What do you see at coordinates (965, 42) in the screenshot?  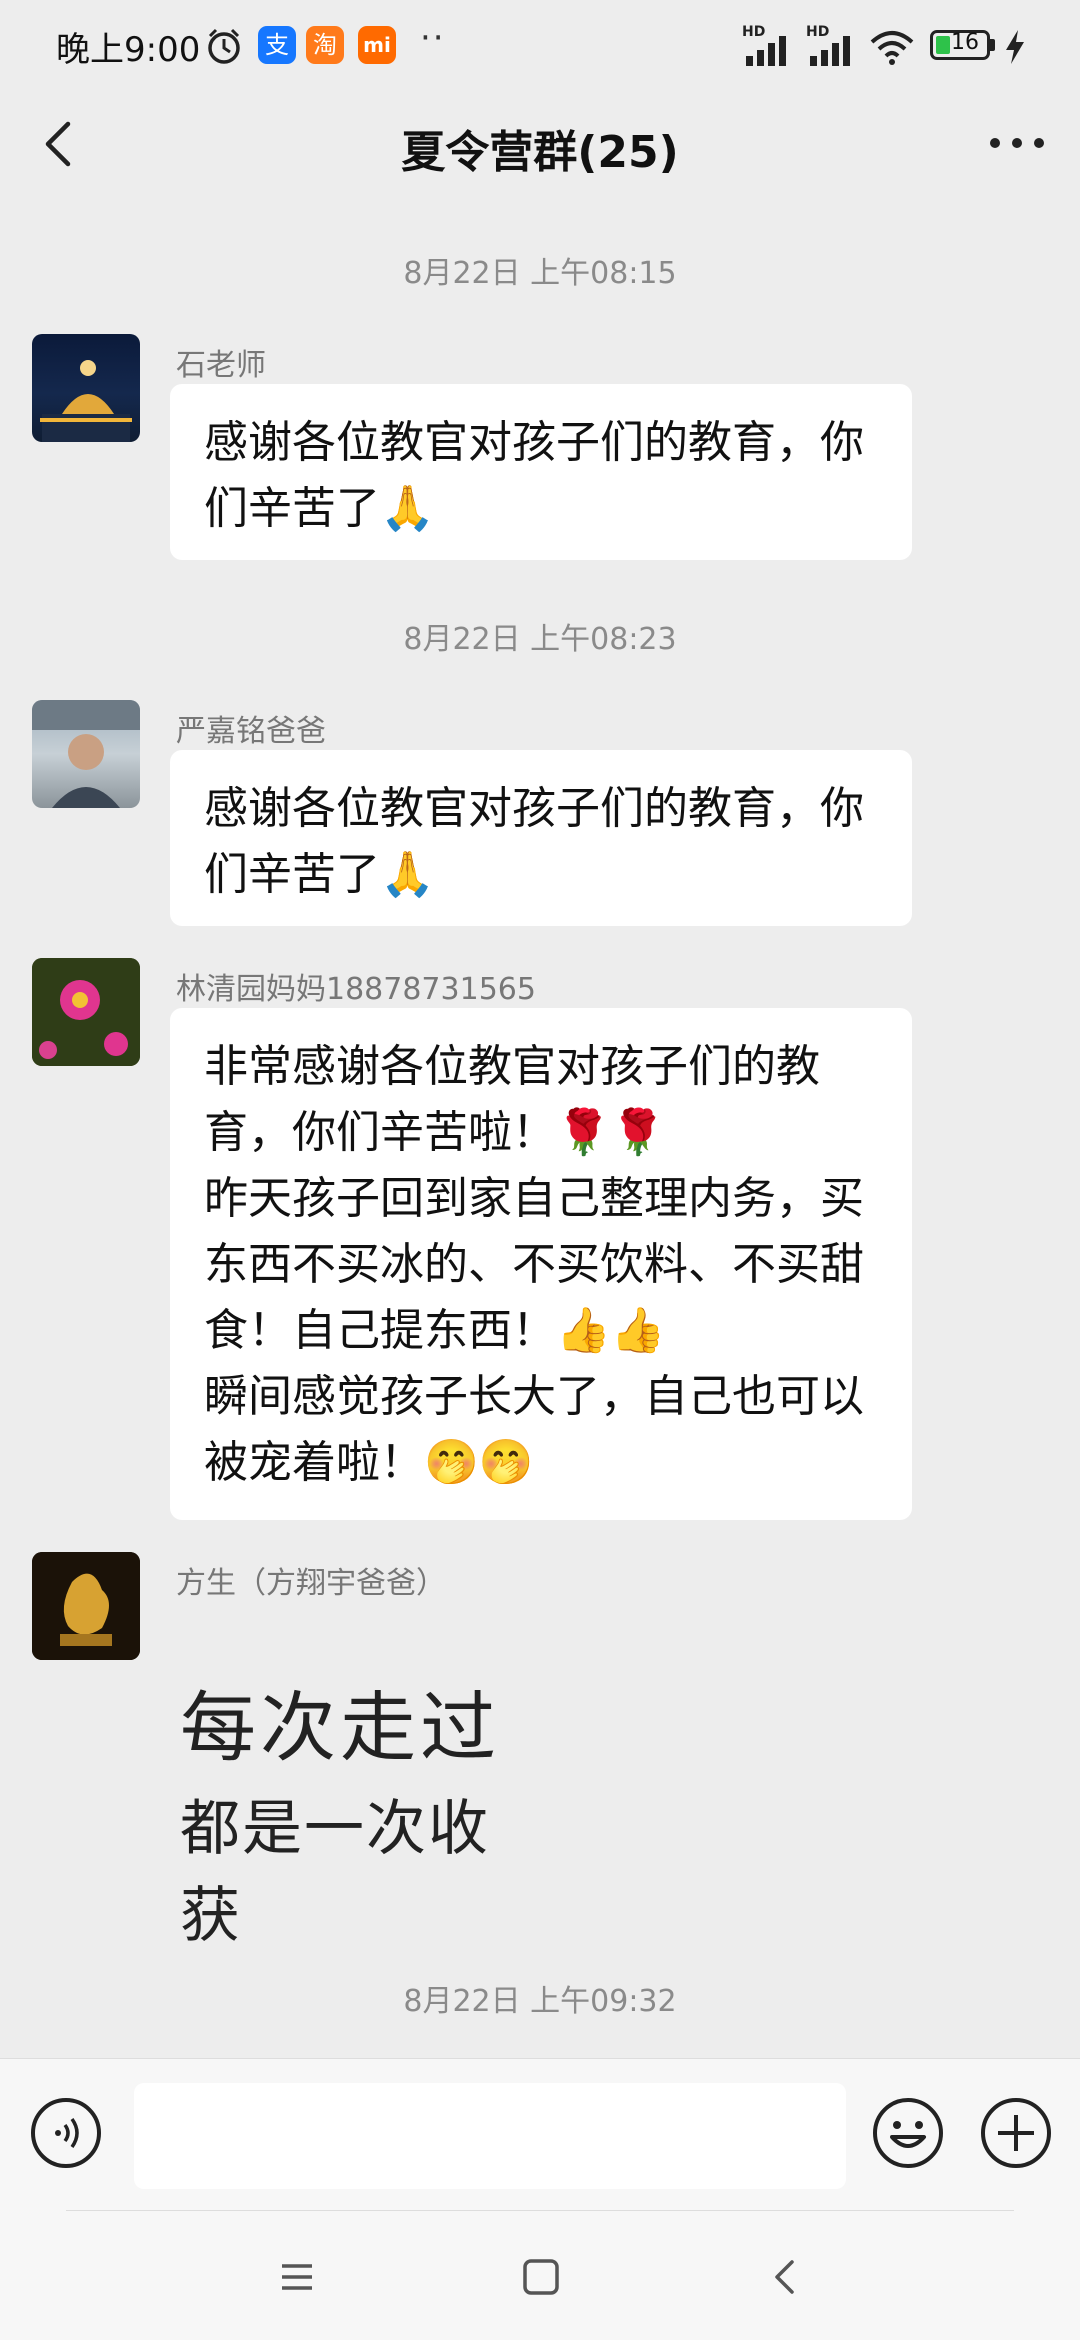 I see `battery-level: 16` at bounding box center [965, 42].